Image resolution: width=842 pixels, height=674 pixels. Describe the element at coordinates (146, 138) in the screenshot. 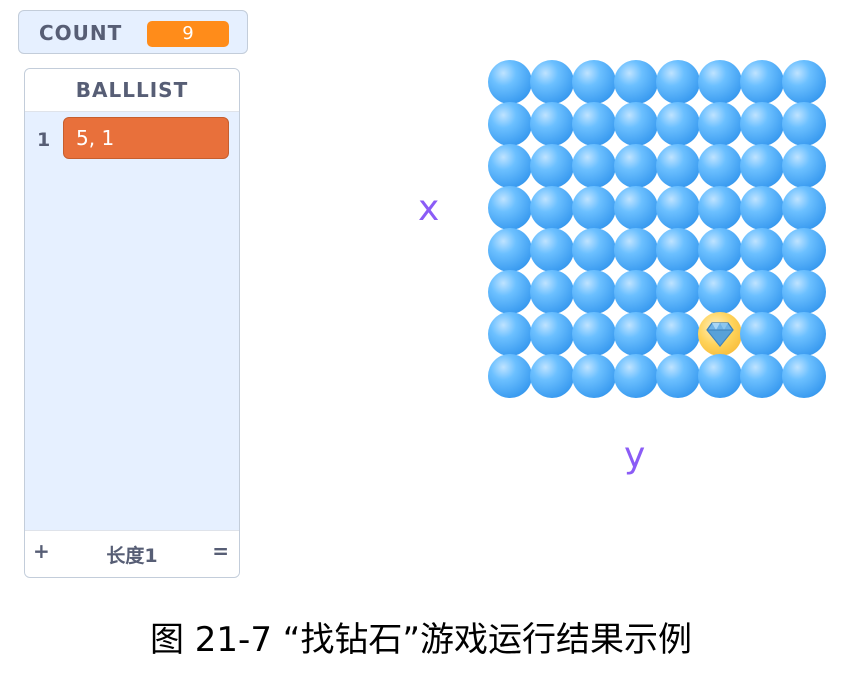

I see `list-item: 5, 1` at that location.